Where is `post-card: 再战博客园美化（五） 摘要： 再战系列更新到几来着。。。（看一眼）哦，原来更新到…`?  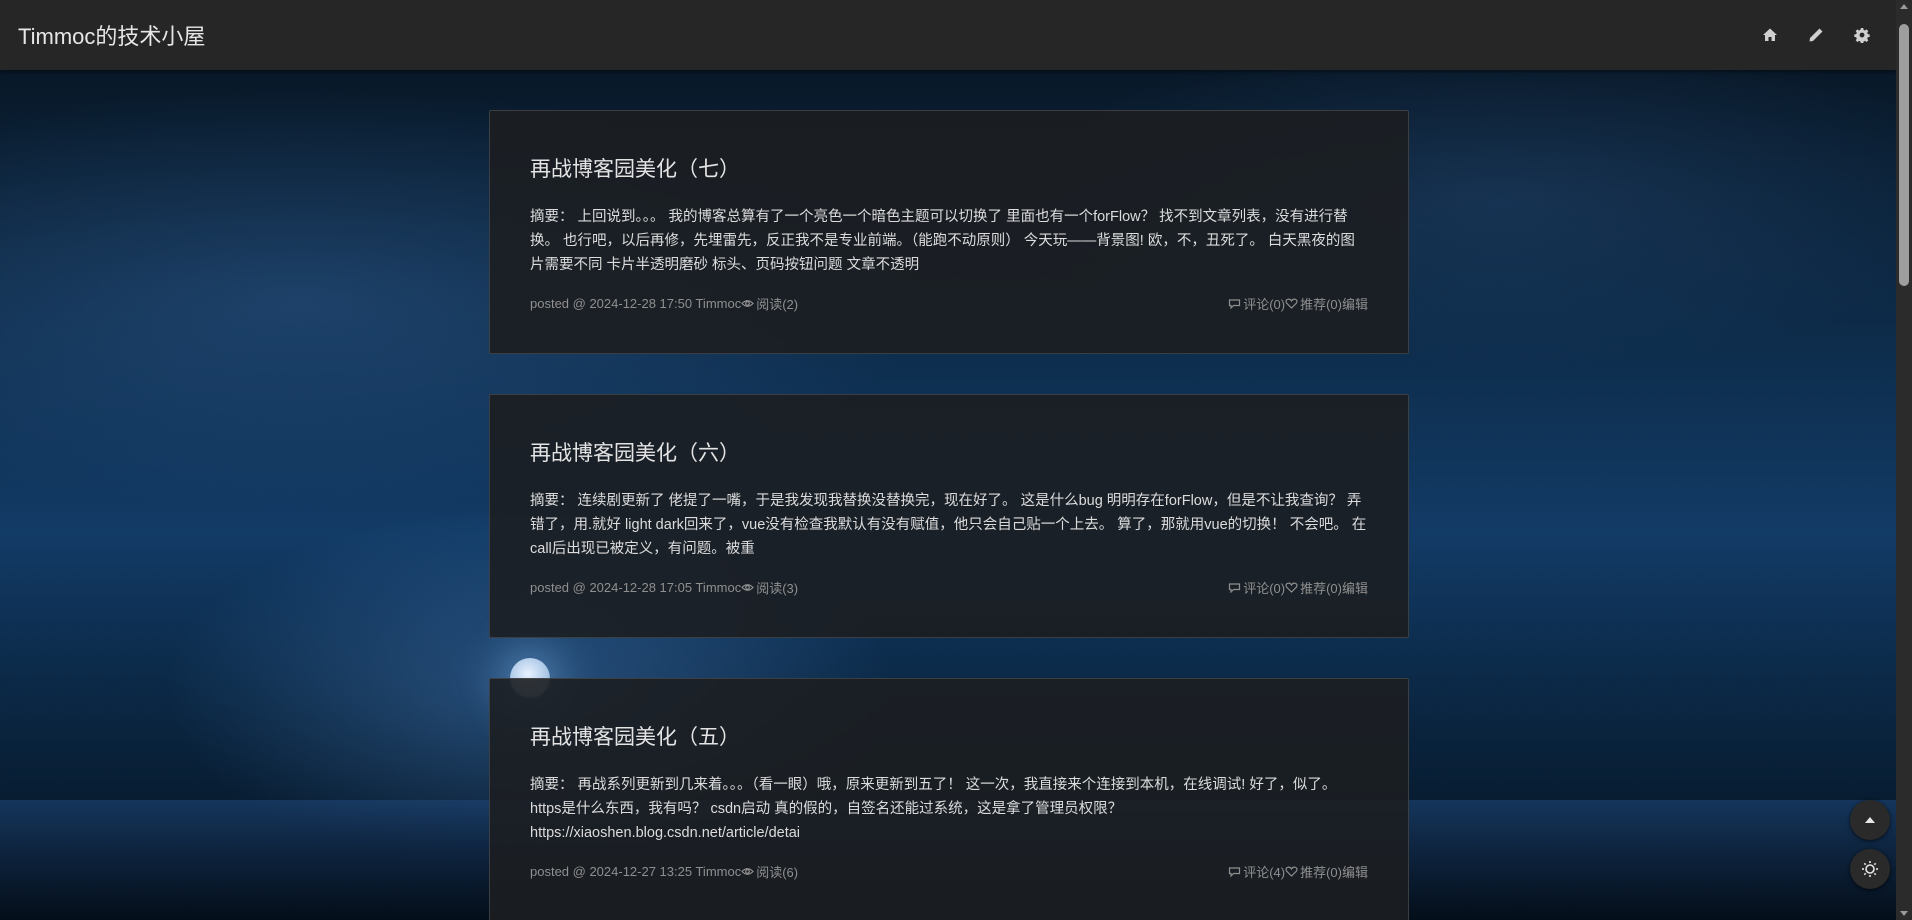
post-card: 再战博客园美化（五） 摘要： 再战系列更新到几来着。。。（看一眼）哦，原来更新到… is located at coordinates (949, 799).